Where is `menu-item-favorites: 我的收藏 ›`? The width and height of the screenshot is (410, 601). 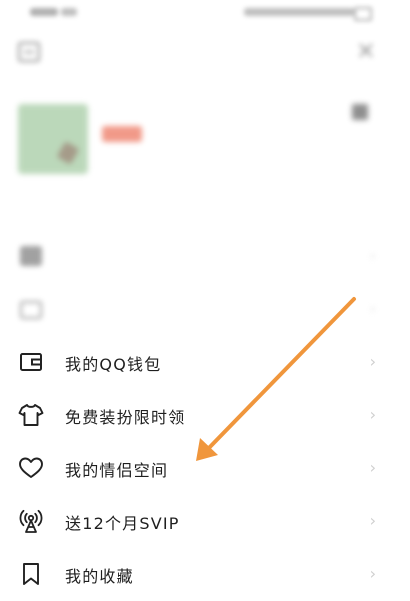
menu-item-favorites: 我的收藏 › is located at coordinates (205, 574).